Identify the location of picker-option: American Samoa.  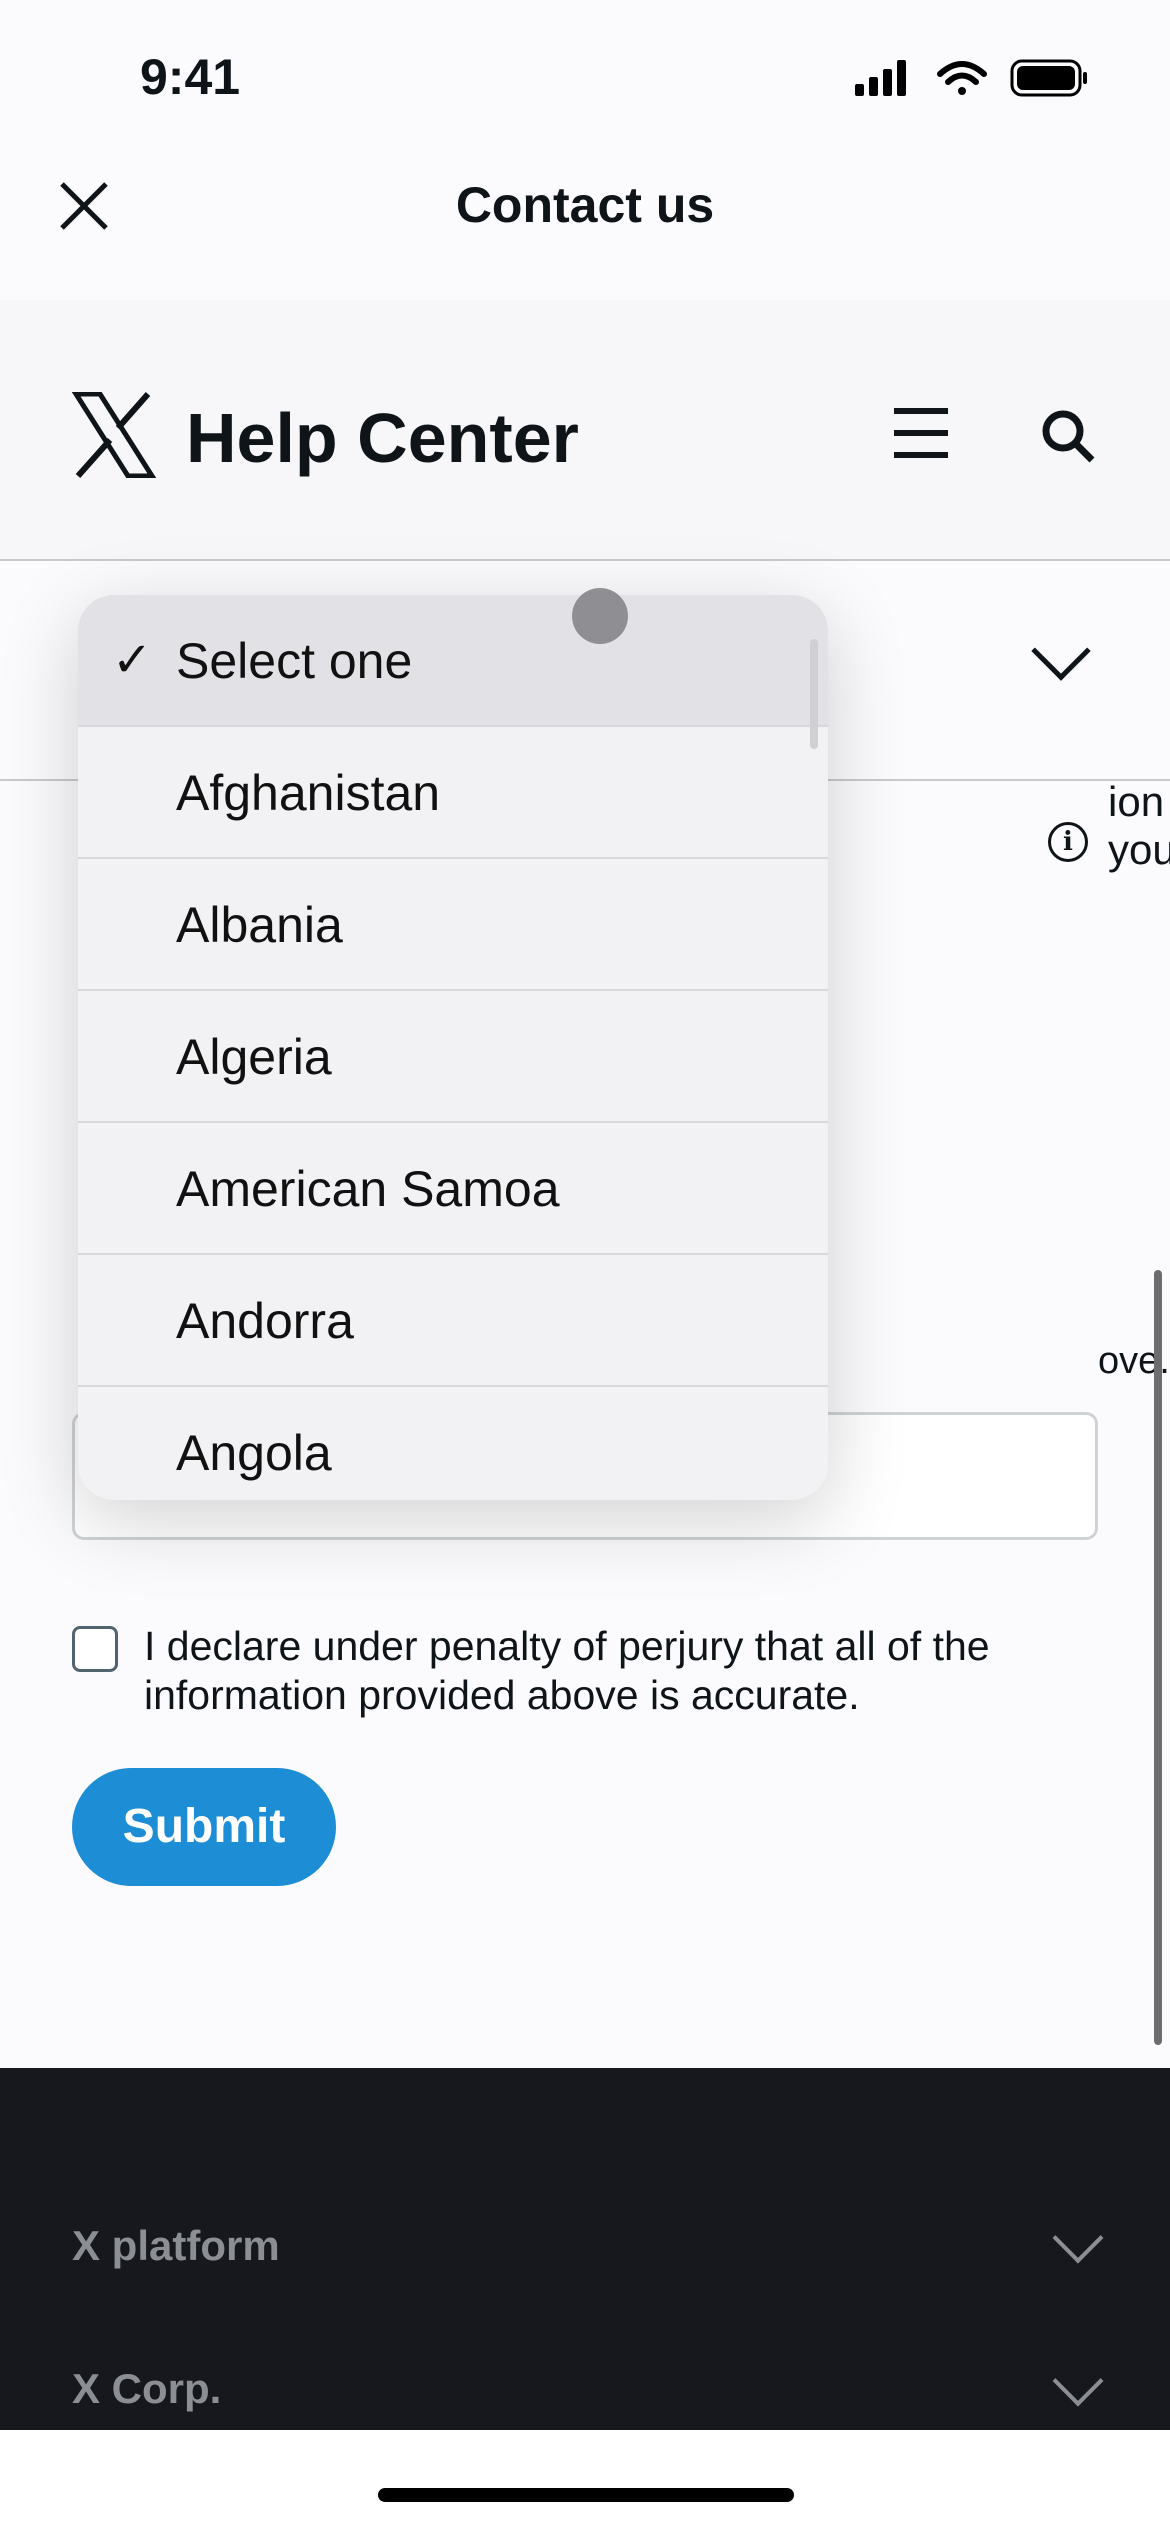
(453, 1189).